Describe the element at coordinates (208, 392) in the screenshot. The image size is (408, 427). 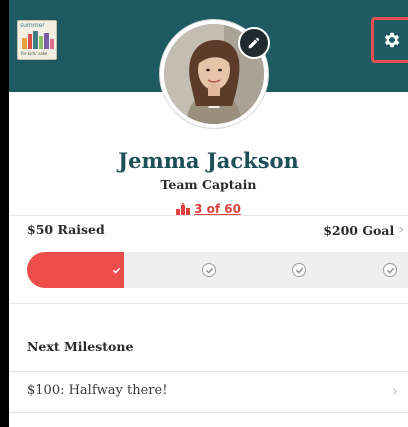
I see `next-milestone-row: $100: Halfway there! ›` at that location.